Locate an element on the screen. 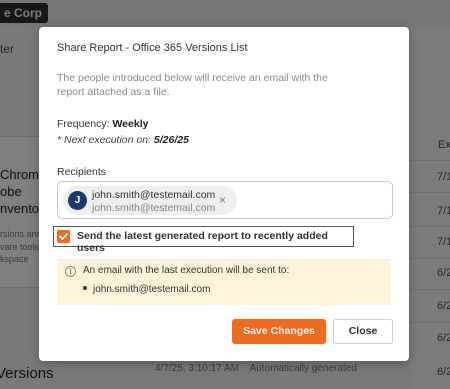 Image resolution: width=450 pixels, height=389 pixels. next-execution-label: * Next execution on: is located at coordinates (104, 140).